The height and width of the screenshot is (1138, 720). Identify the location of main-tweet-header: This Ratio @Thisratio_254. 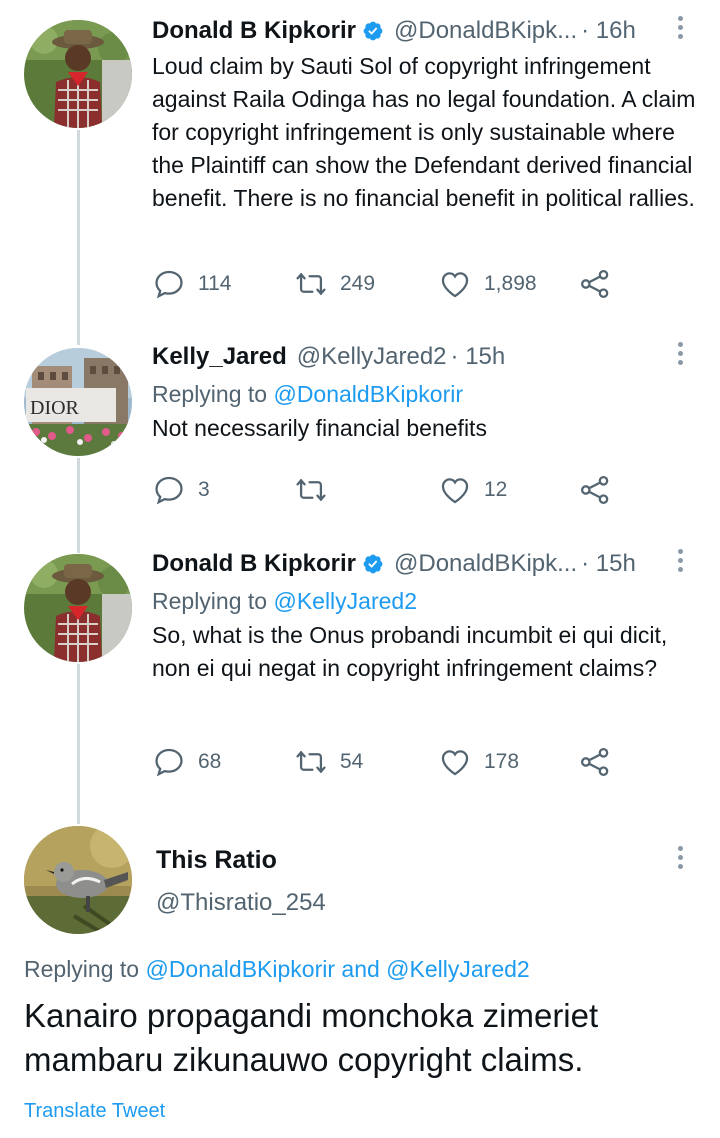
(241, 881).